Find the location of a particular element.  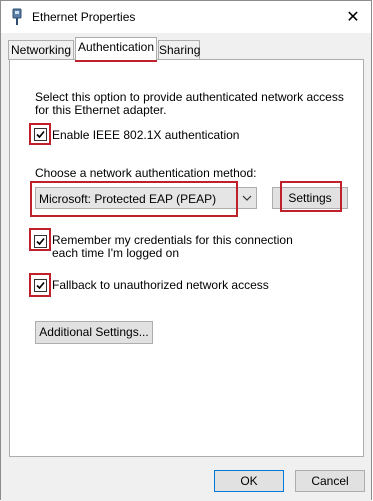

enable-8021x-checkbox is located at coordinates (40, 134).